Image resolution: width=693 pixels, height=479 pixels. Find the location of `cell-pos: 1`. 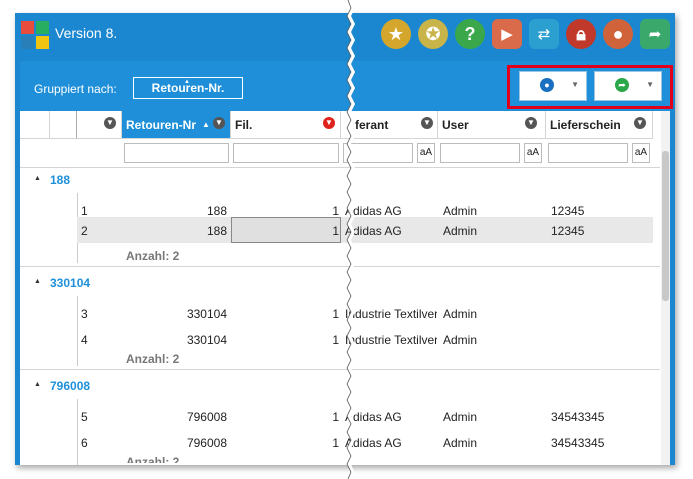

cell-pos: 1 is located at coordinates (84, 211).